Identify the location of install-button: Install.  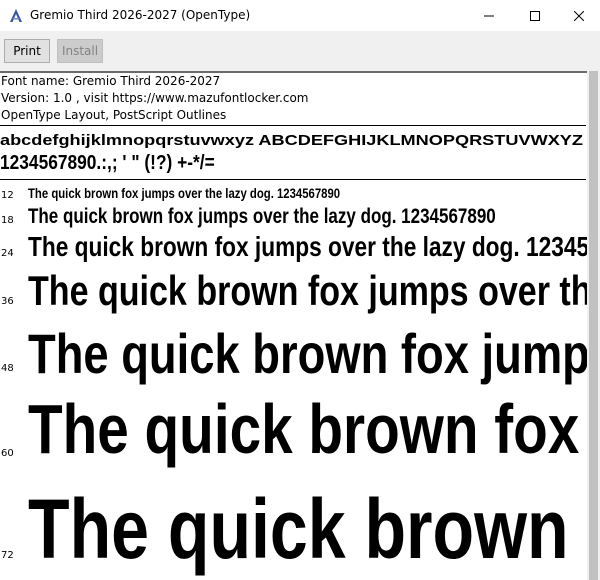
(80, 51).